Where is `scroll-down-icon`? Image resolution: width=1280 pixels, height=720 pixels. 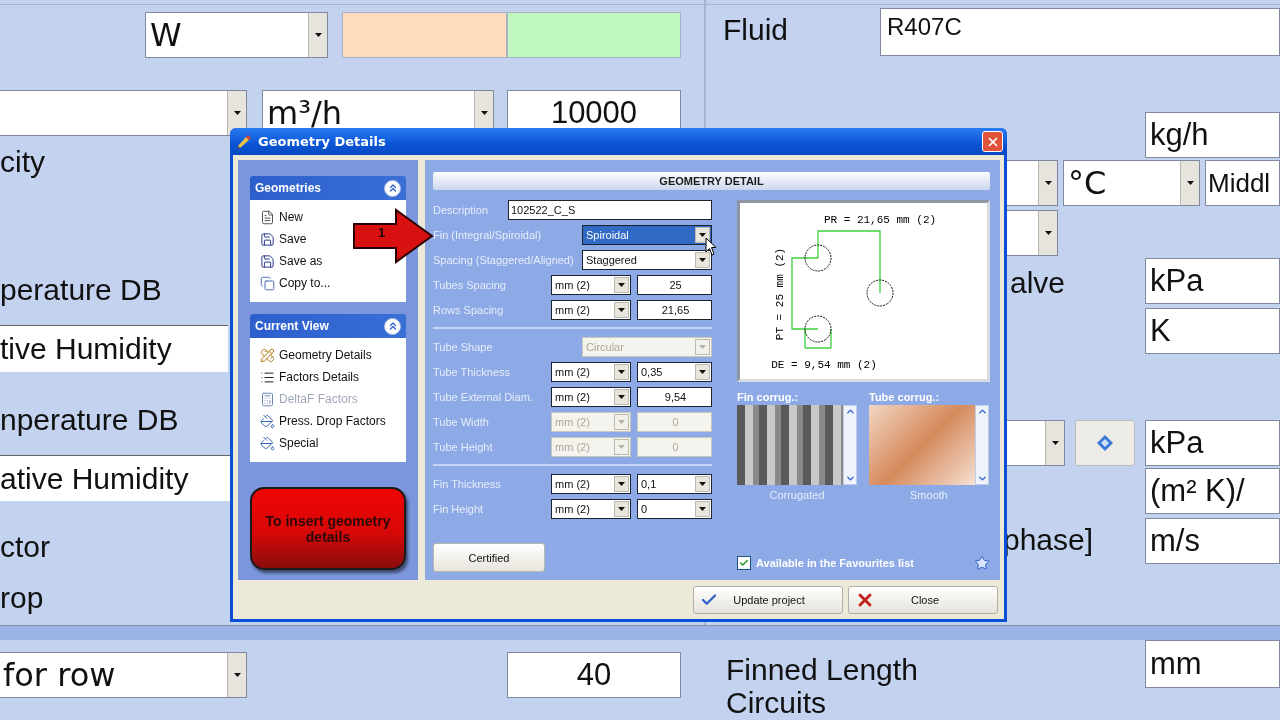 scroll-down-icon is located at coordinates (982, 478).